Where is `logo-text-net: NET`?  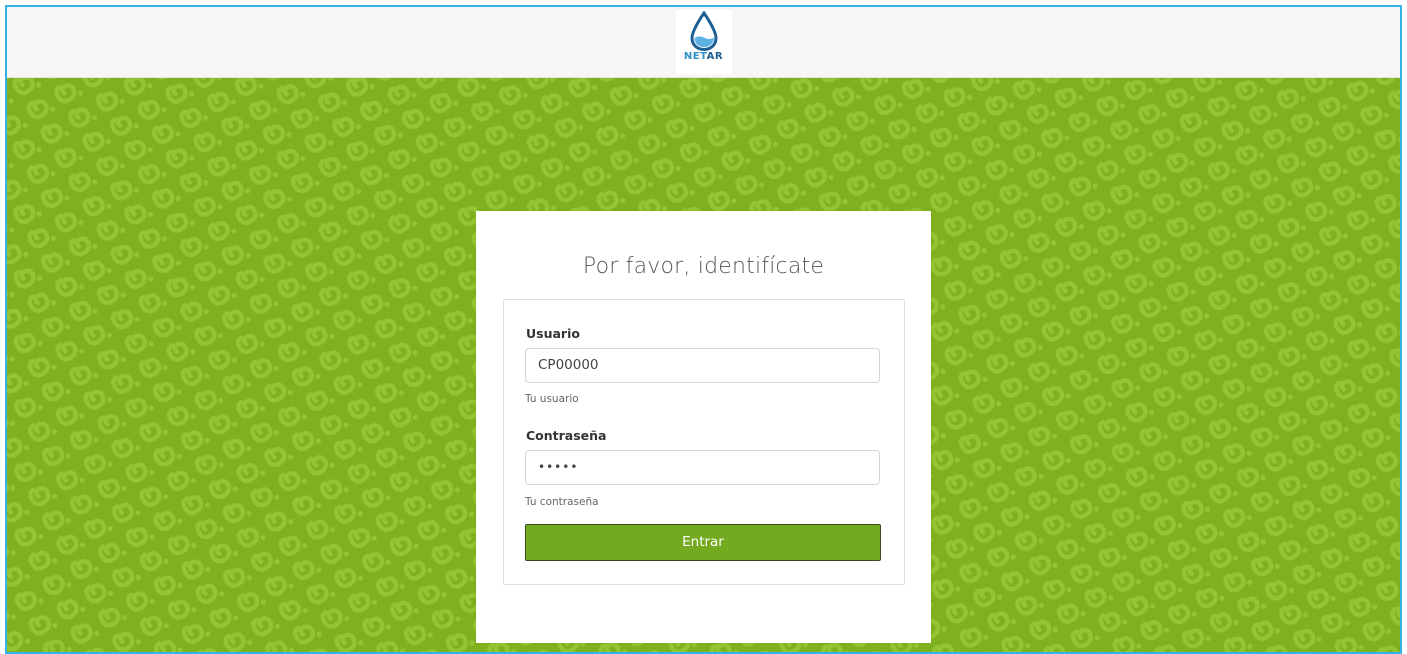
logo-text-net: NET is located at coordinates (695, 56).